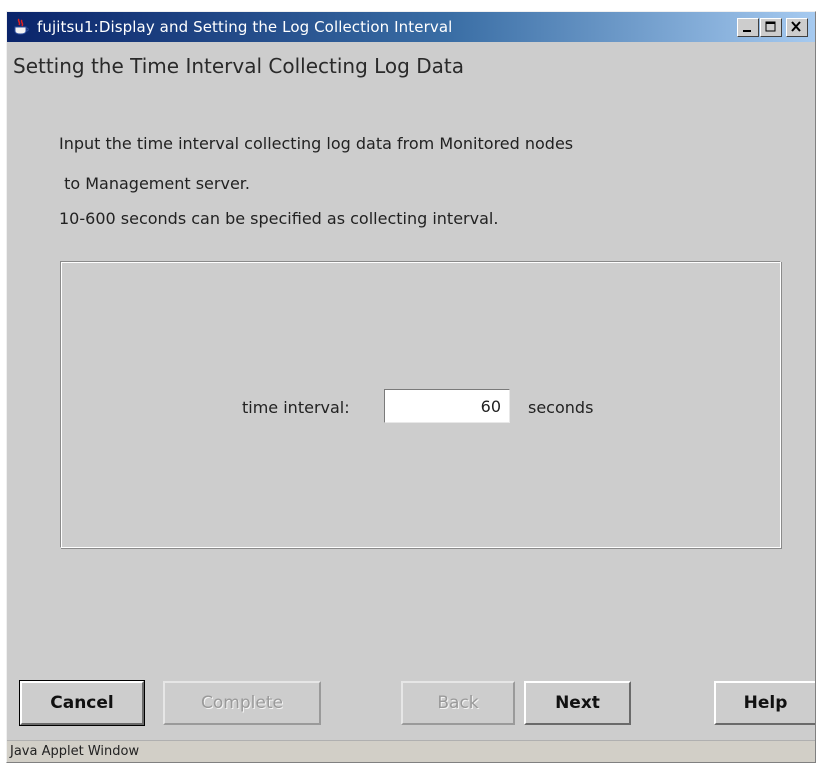 Image resolution: width=822 pixels, height=767 pixels. I want to click on description-line-2: to Management server., so click(154, 183).